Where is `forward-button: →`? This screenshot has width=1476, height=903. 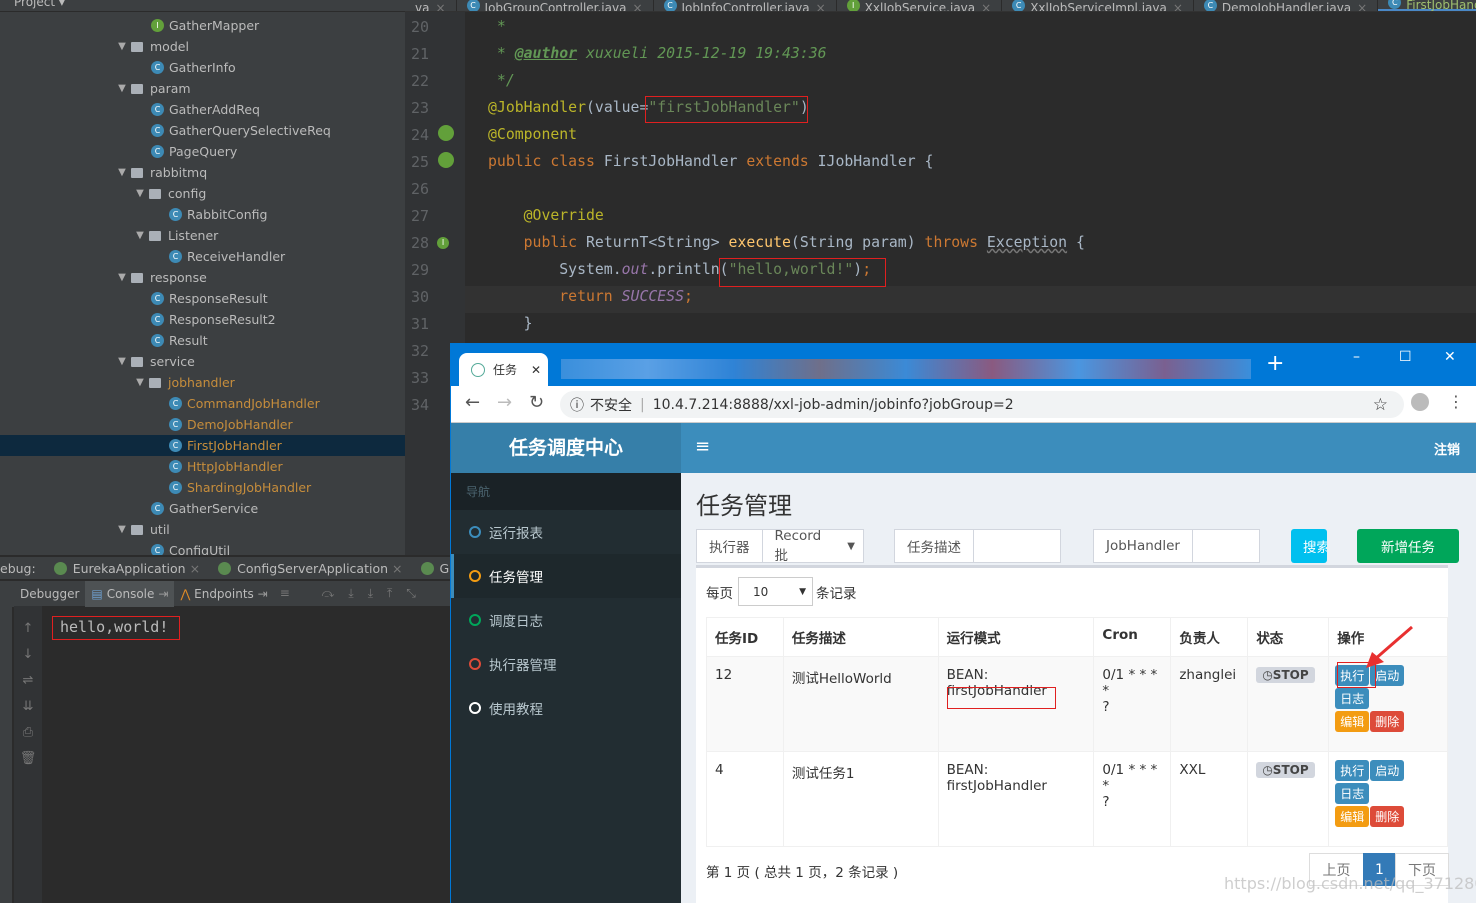 forward-button: → is located at coordinates (504, 402).